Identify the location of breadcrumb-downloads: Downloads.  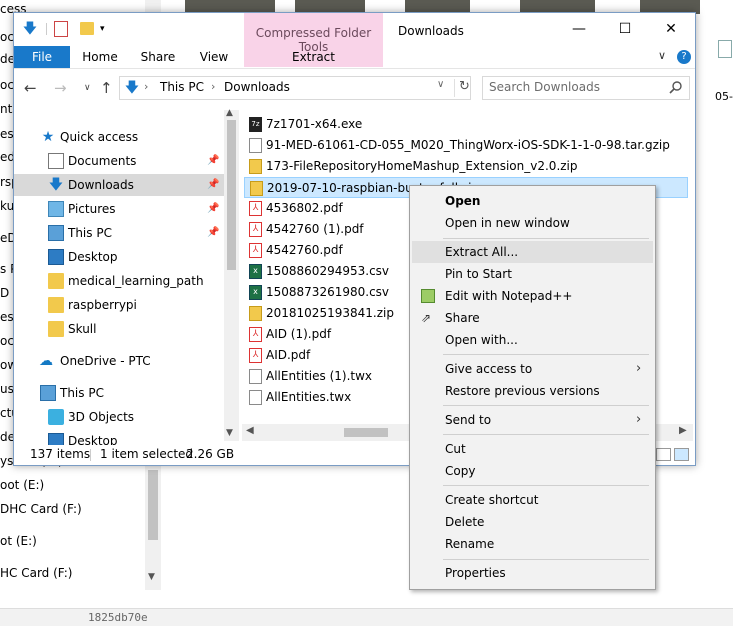
(257, 87).